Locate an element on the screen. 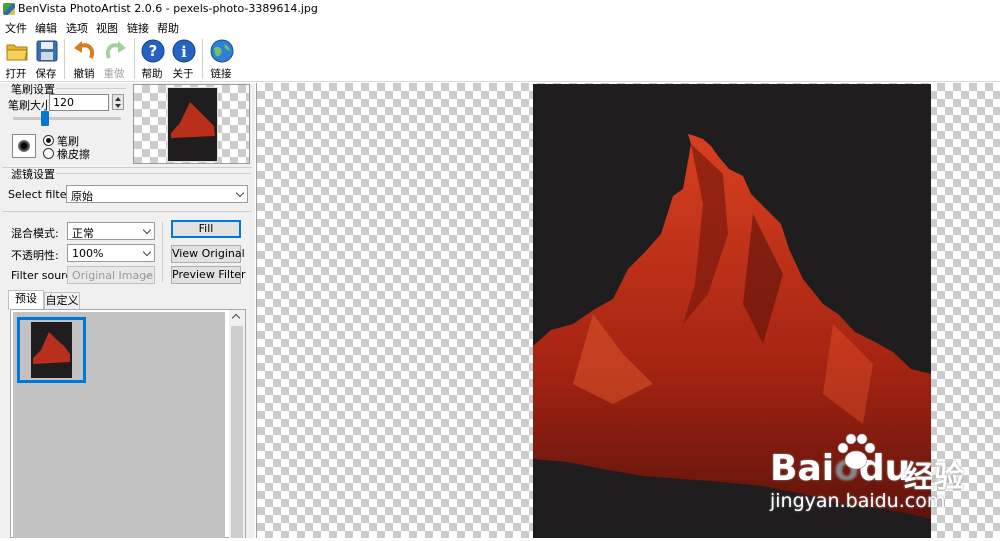  folder-icon is located at coordinates (17, 52).